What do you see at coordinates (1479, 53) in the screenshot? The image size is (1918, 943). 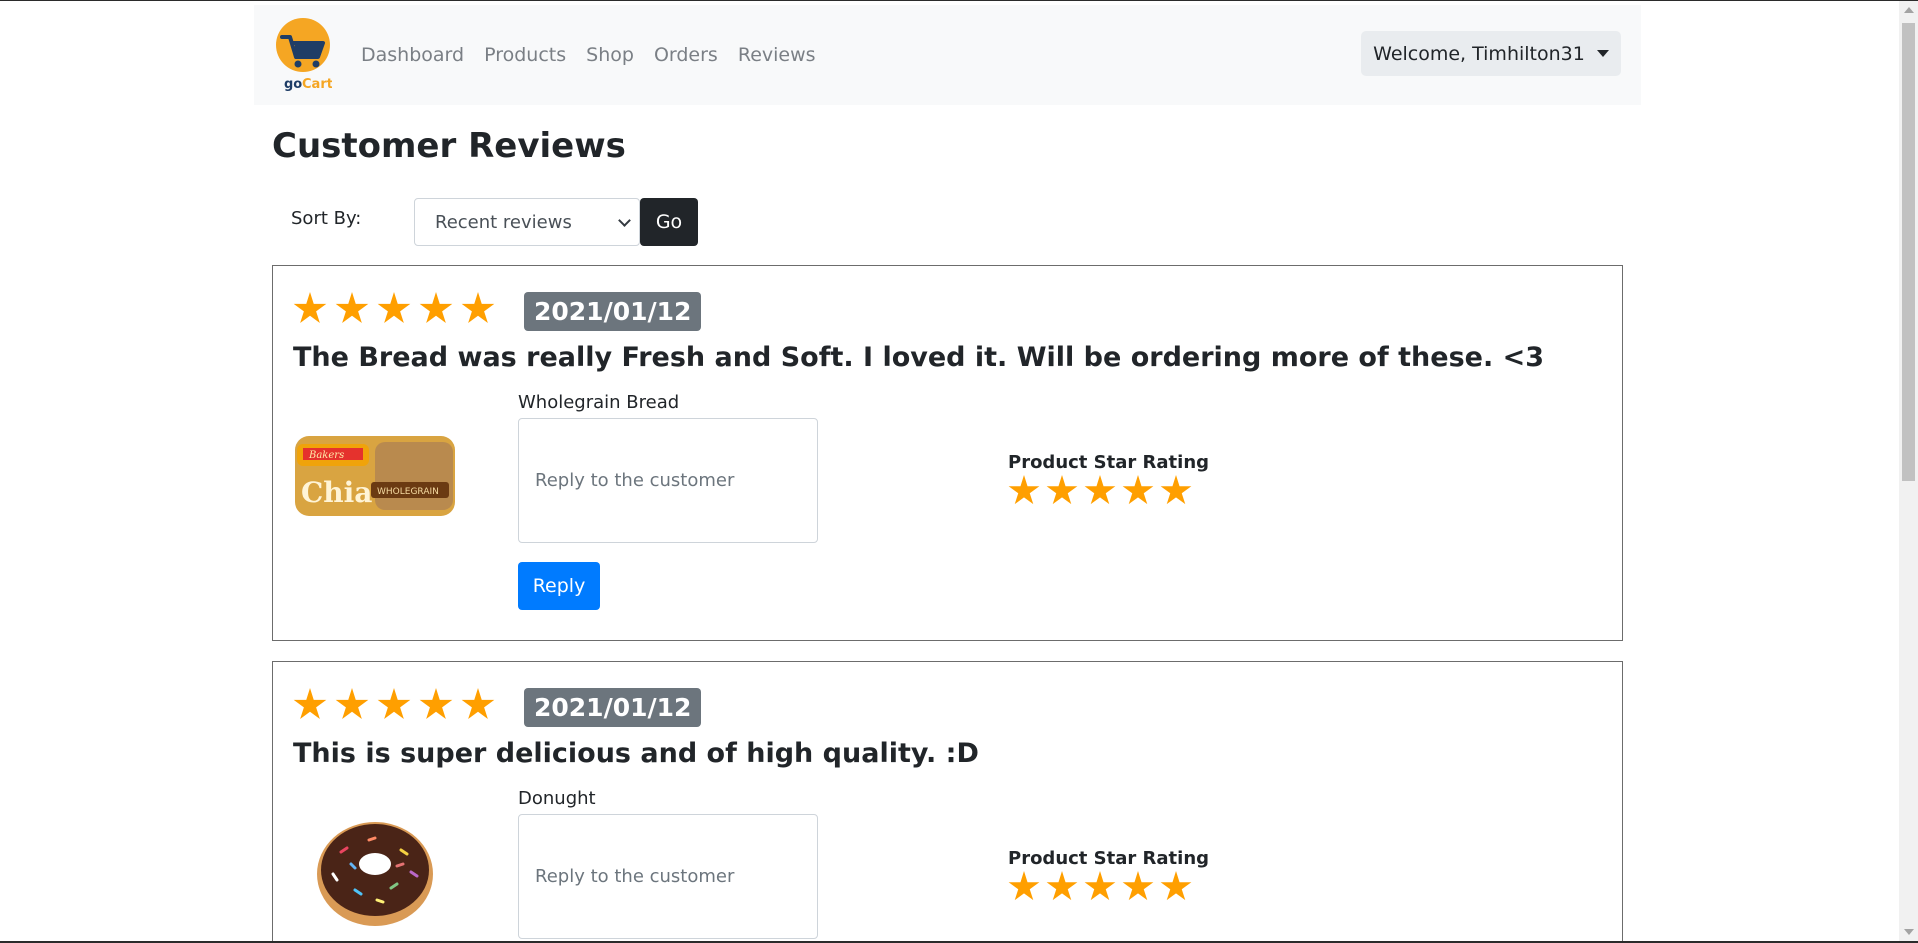 I see `user-menu-label: Welcome, Timhilton31` at bounding box center [1479, 53].